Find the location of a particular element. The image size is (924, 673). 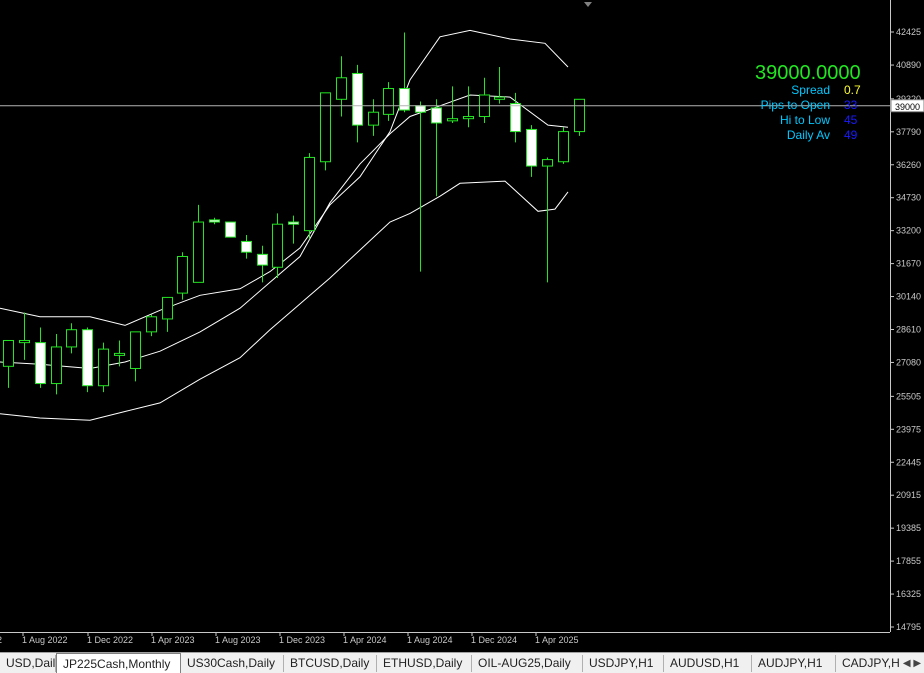

time-axis-label: 1 Apr 2024 is located at coordinates (365, 640).